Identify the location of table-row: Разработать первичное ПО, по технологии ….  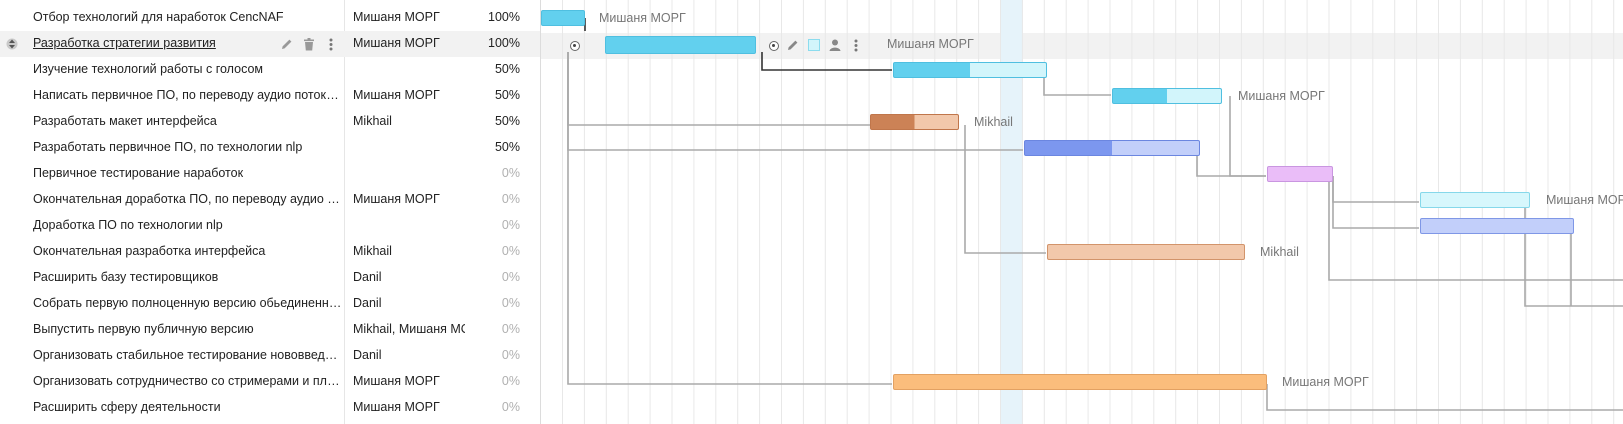
(270, 148).